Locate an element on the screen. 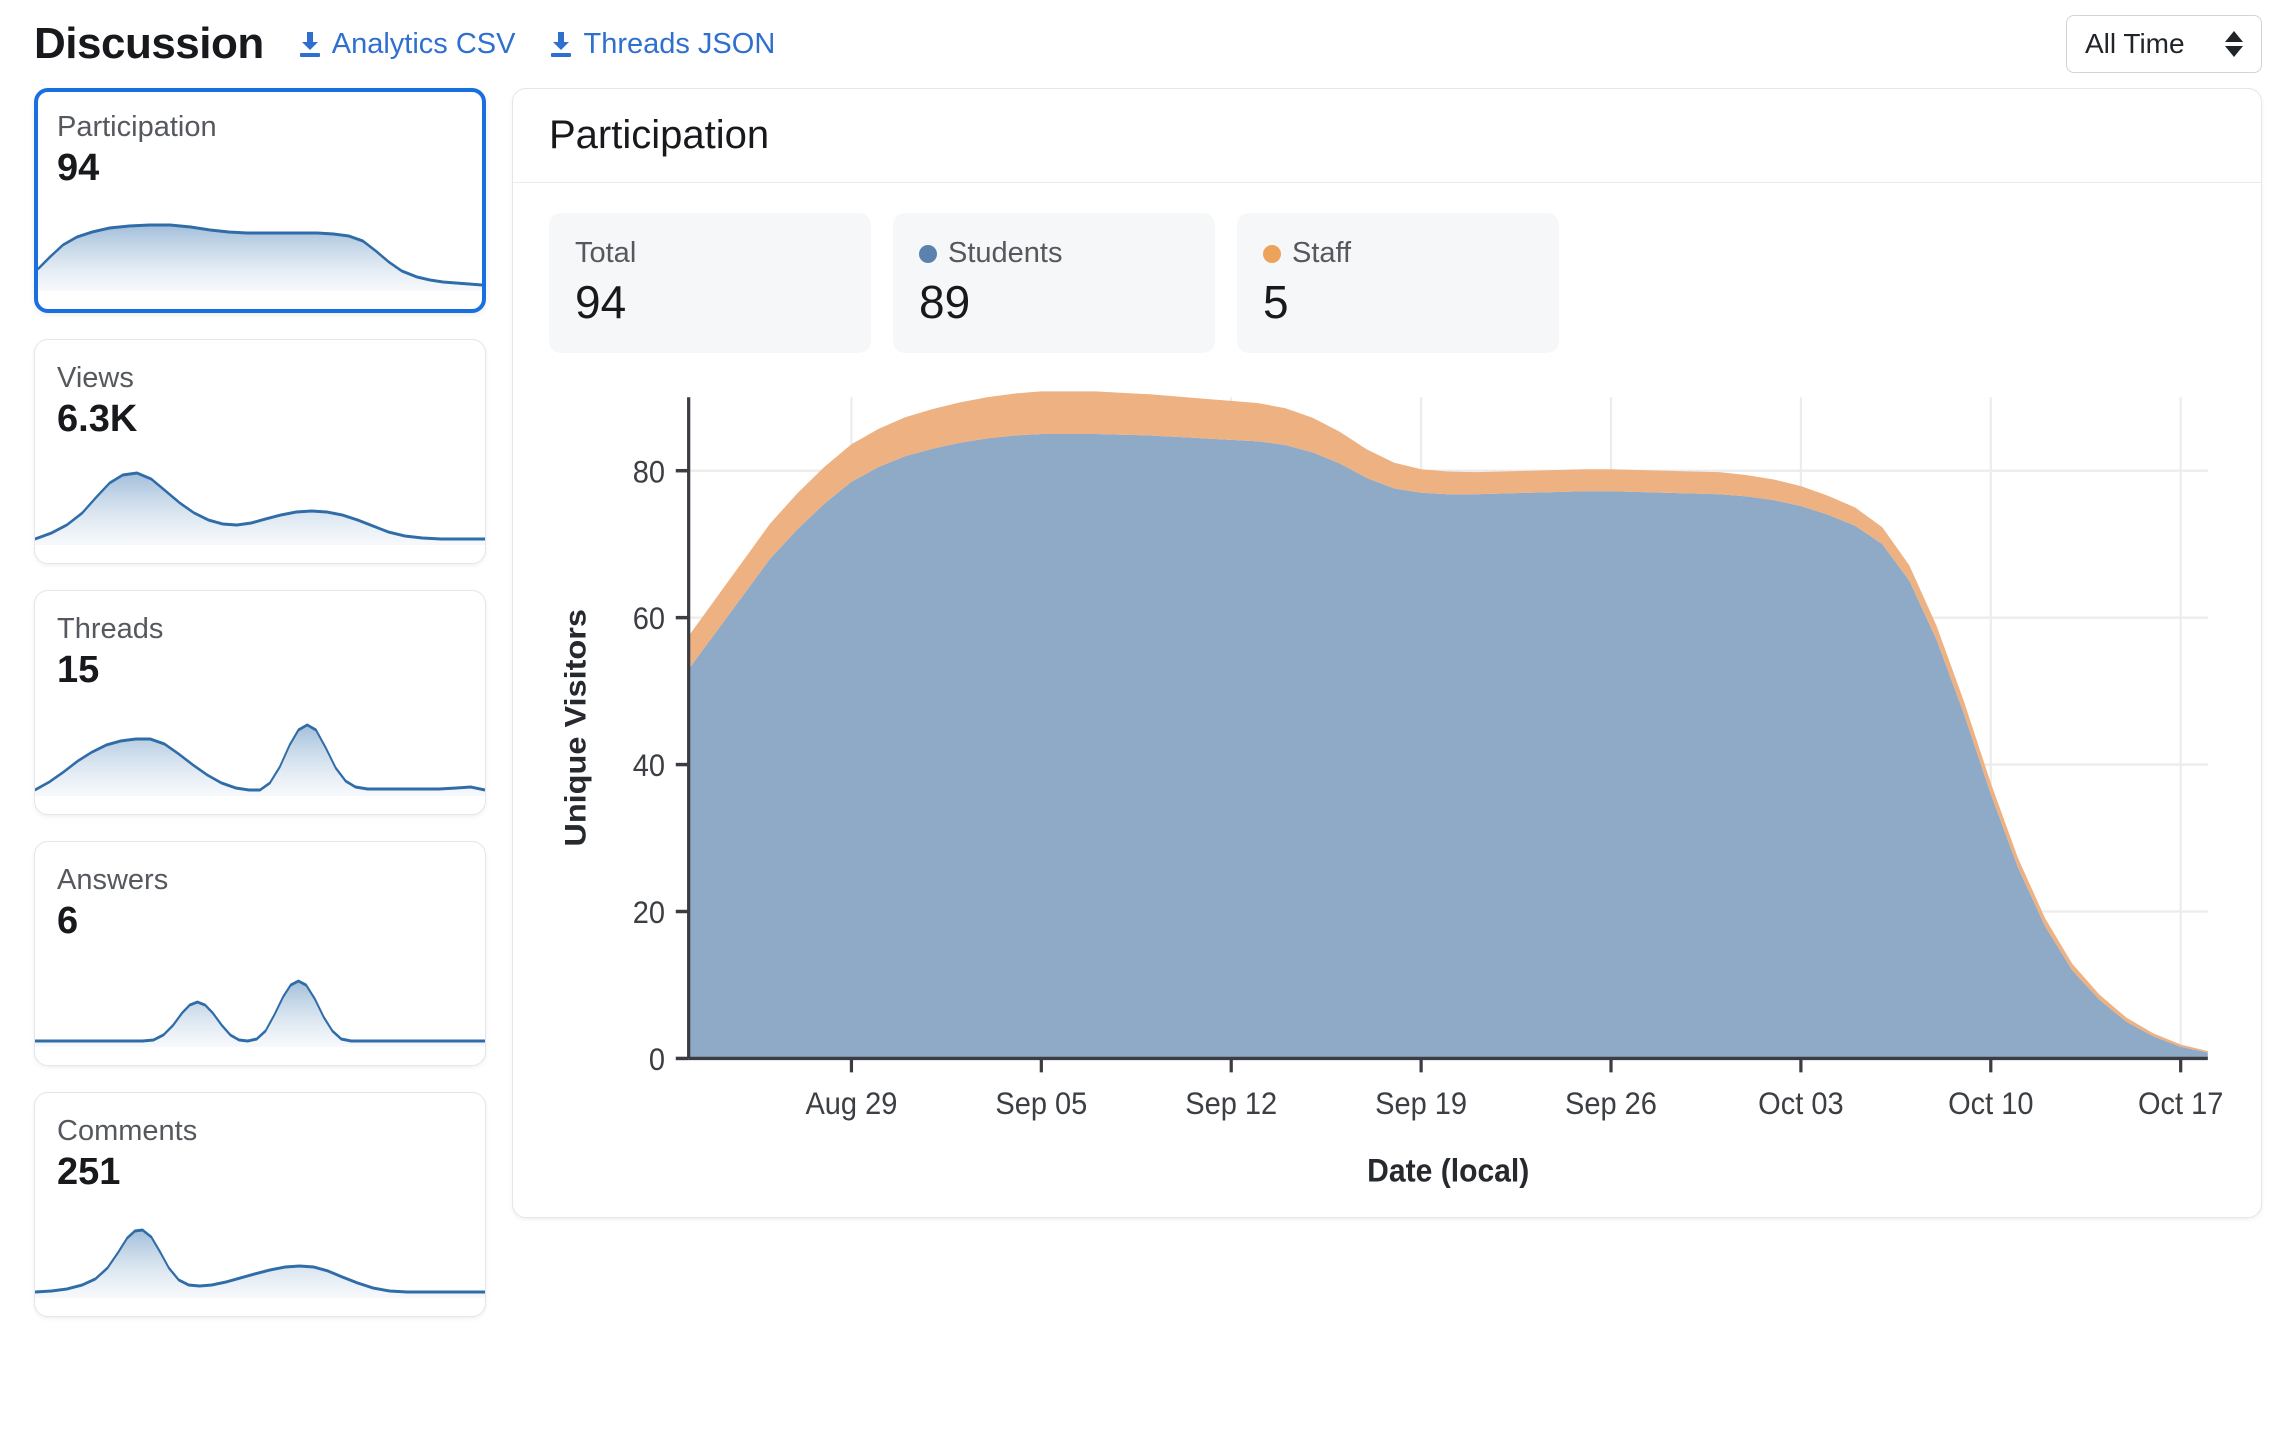 The width and height of the screenshot is (2296, 1440). x-axis-tick-label: Sep 12 is located at coordinates (1231, 1104).